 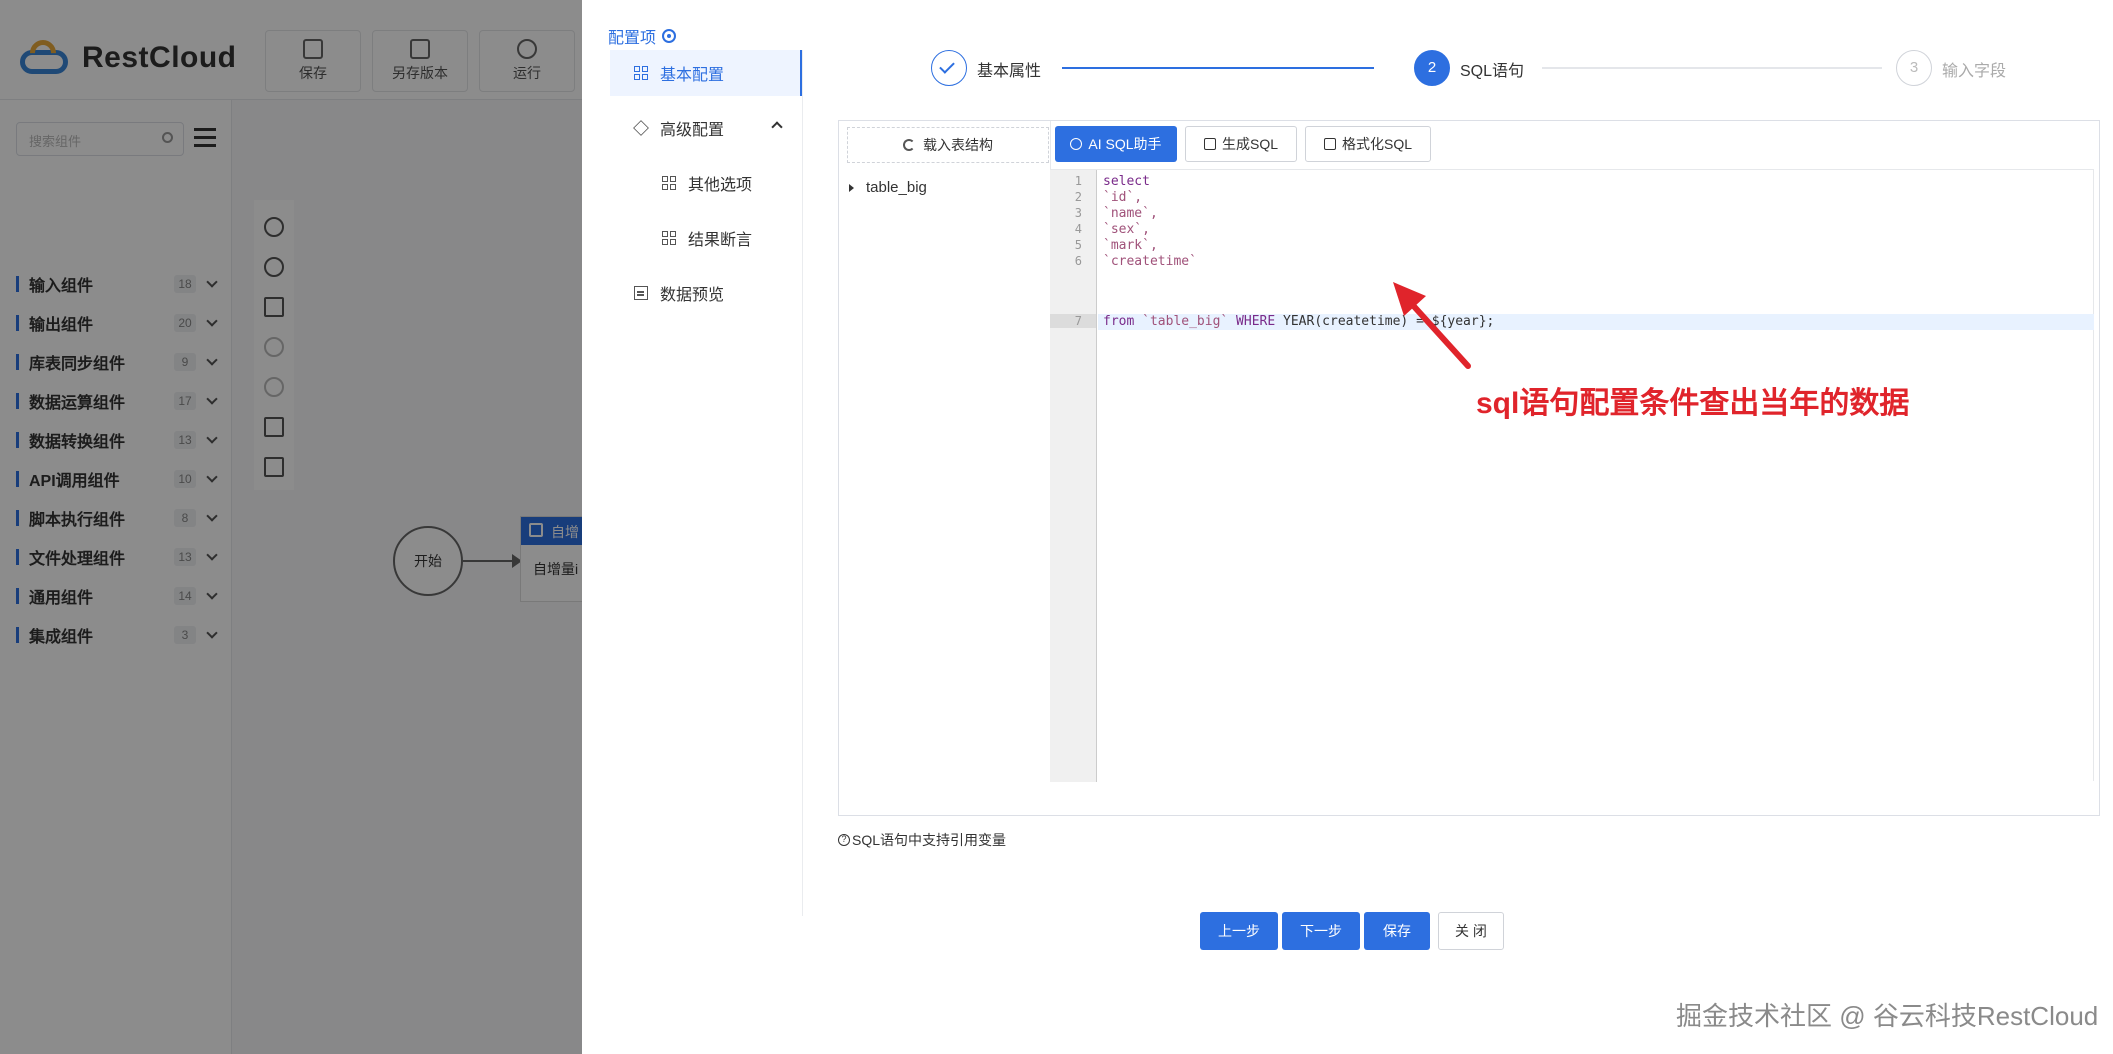 What do you see at coordinates (1078, 229) in the screenshot?
I see `line-number: 4` at bounding box center [1078, 229].